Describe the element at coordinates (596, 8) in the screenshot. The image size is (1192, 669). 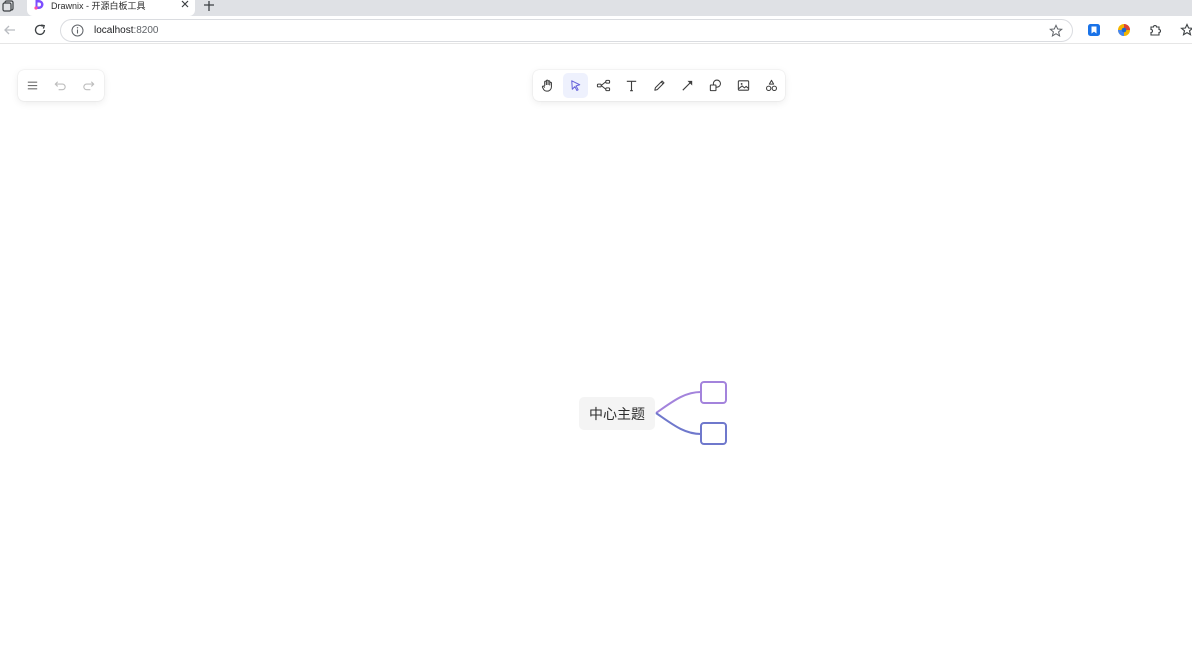
I see `browser-tabstrip: Drawnix - 开源白板工具` at that location.